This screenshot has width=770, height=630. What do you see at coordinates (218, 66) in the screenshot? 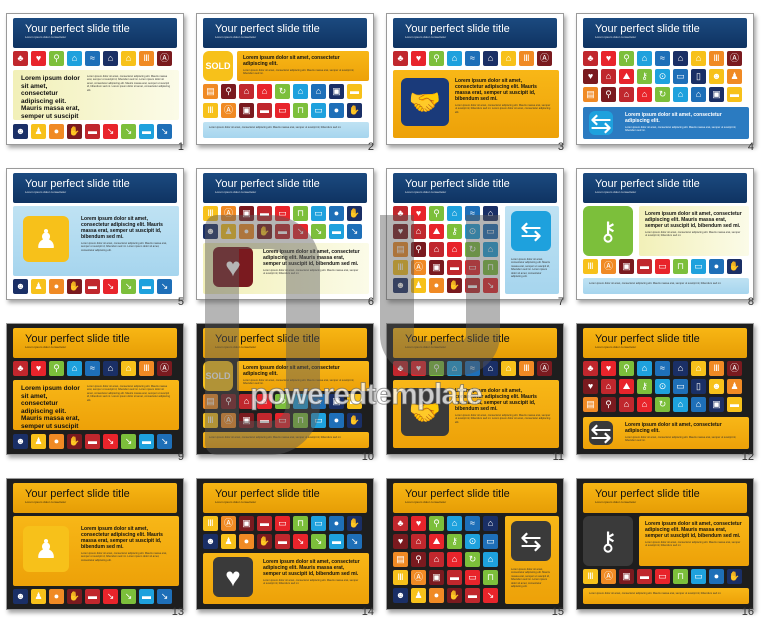
I see `sold-sign-icon: SOLD` at bounding box center [218, 66].